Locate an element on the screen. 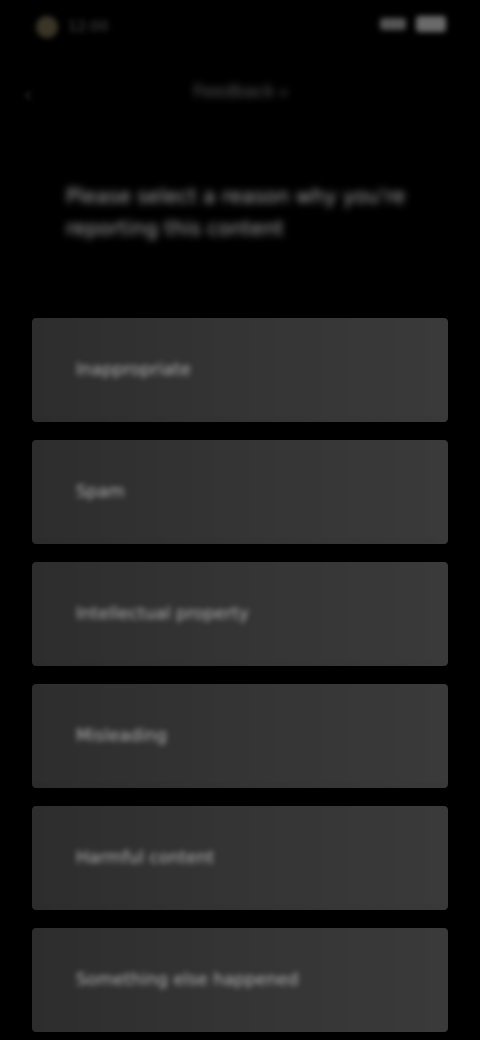 The width and height of the screenshot is (480, 1040). header: ‹ Feedback ▾ is located at coordinates (240, 94).